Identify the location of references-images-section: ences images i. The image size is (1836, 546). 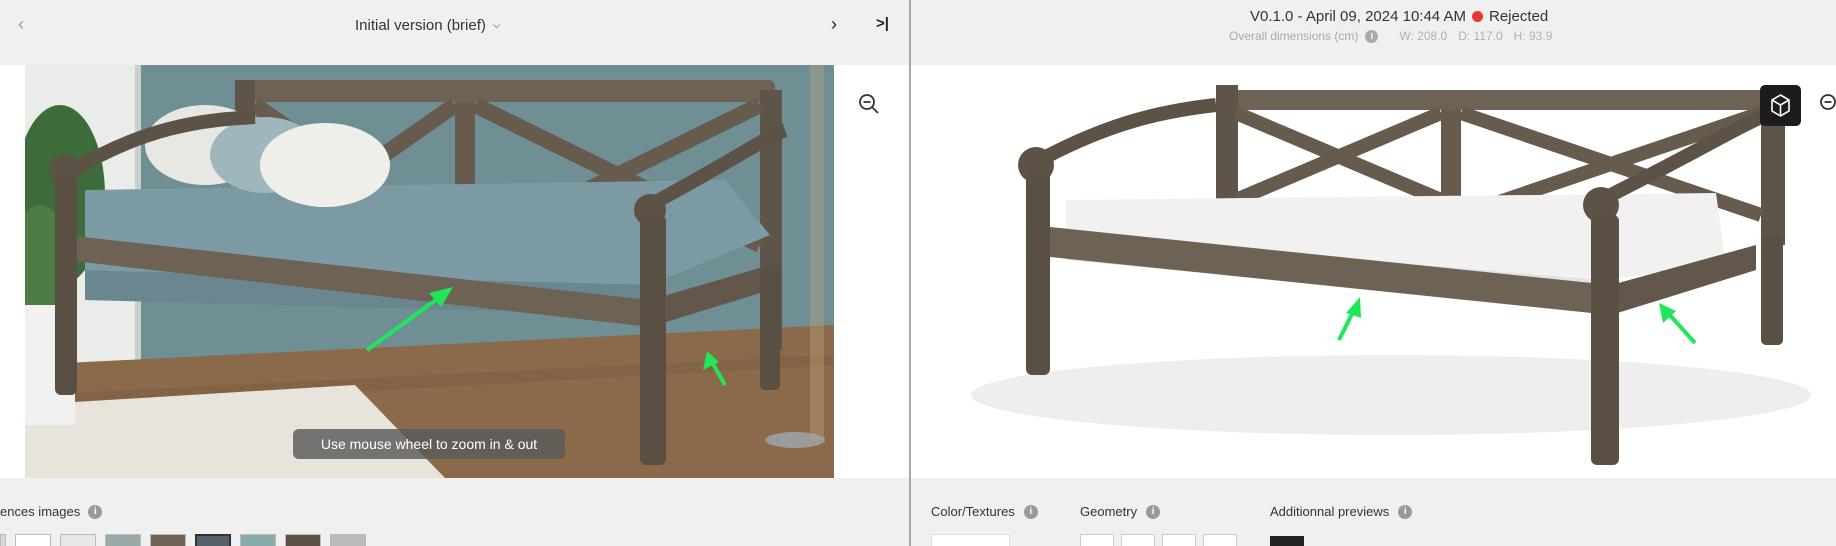
(51, 511).